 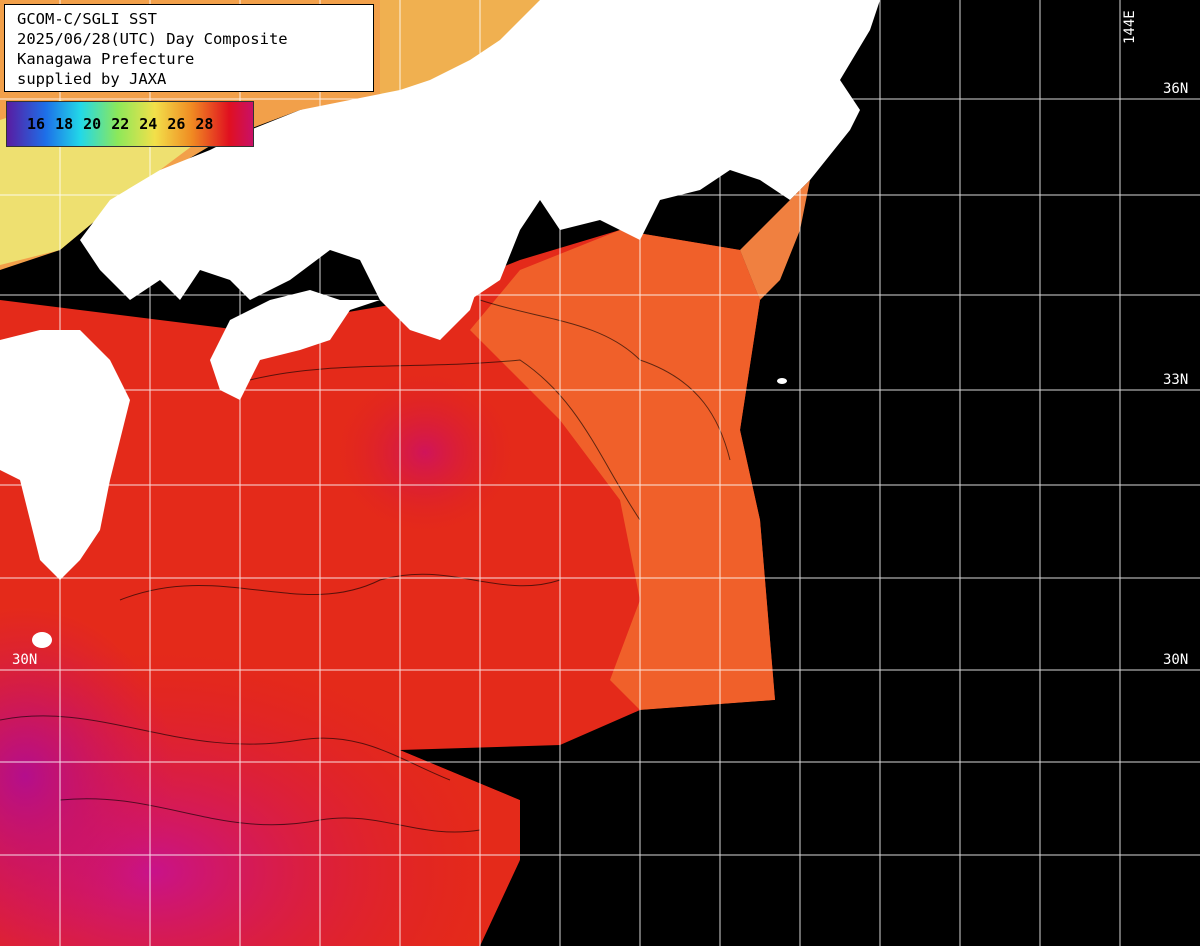 I want to click on title-line-3: Kanagawa Prefecture, so click(x=106, y=59).